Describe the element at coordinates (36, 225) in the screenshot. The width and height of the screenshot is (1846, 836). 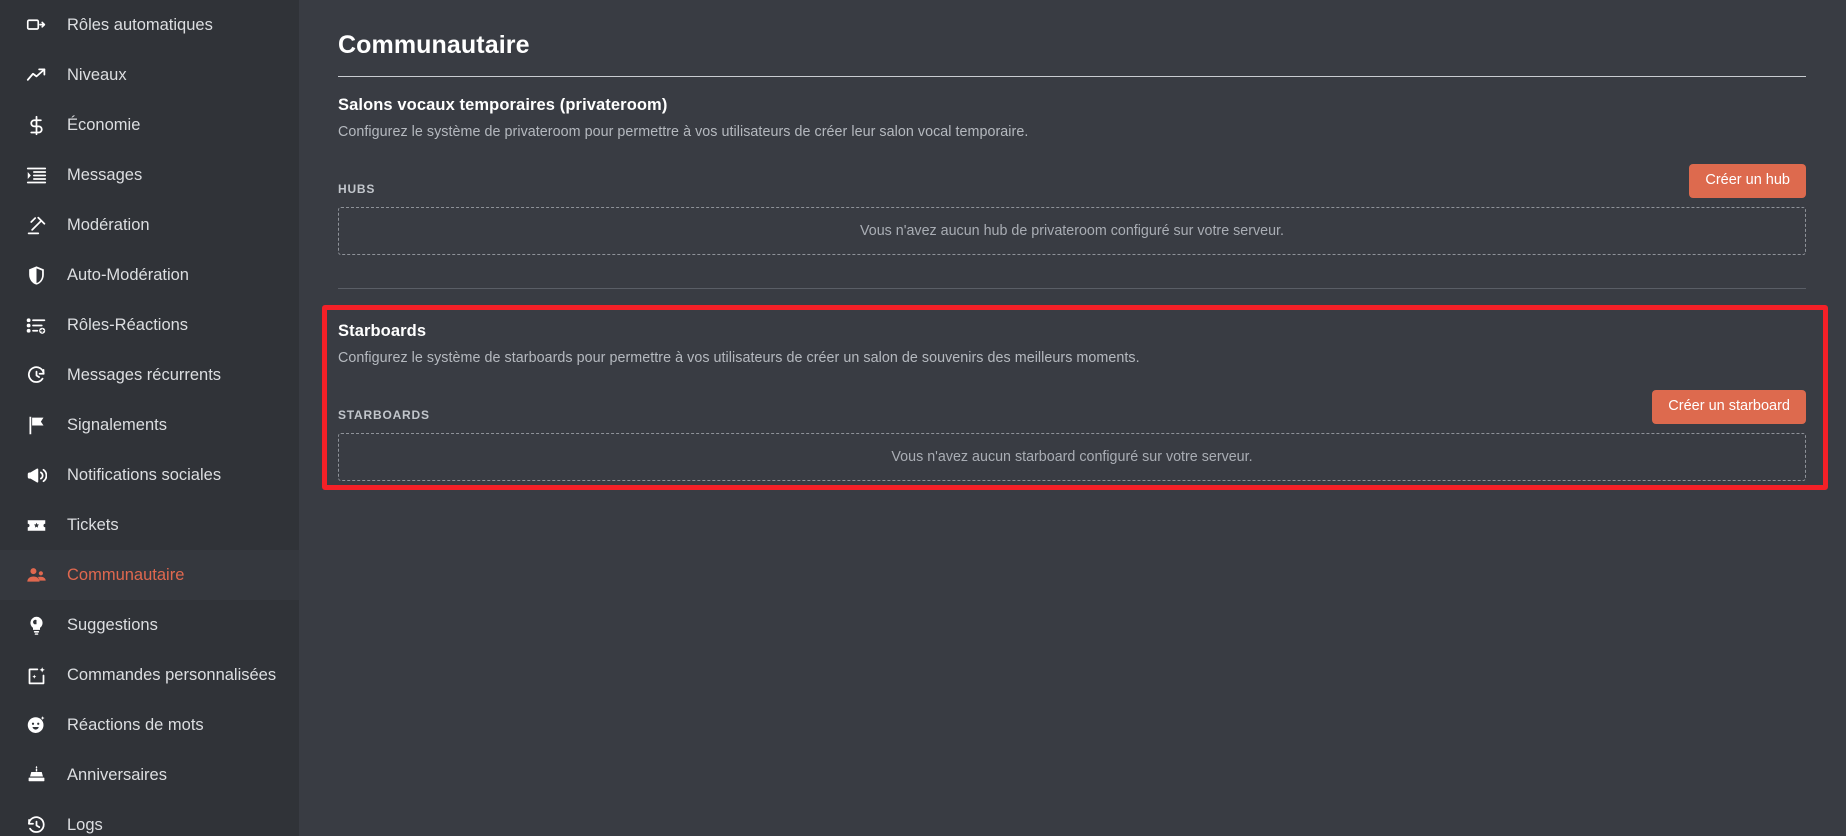
I see `gavel-icon` at that location.